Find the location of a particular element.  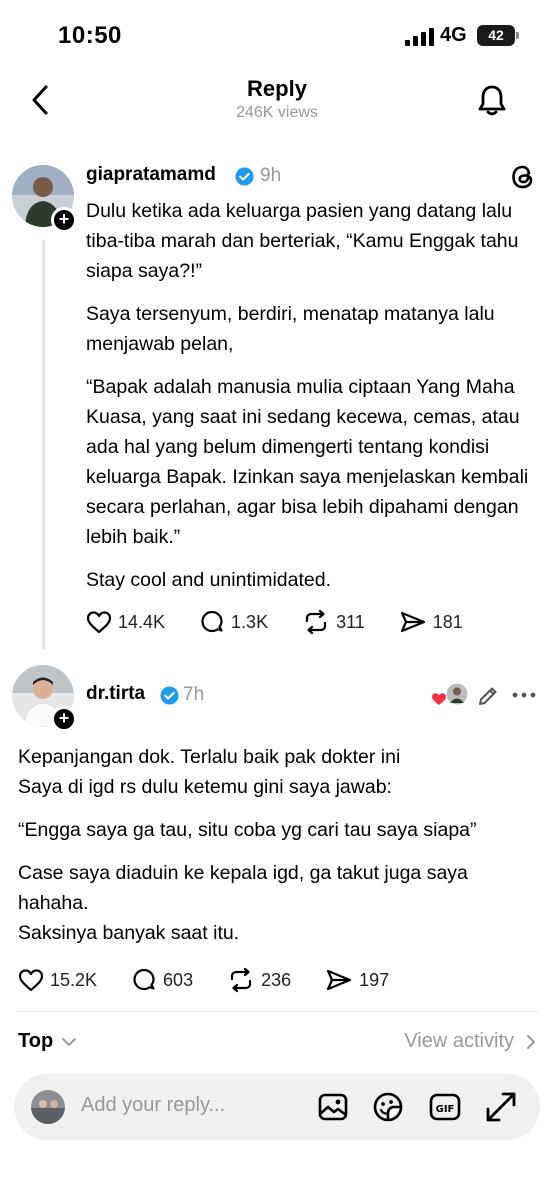

reply-username: dr.tirta is located at coordinates (115, 694).